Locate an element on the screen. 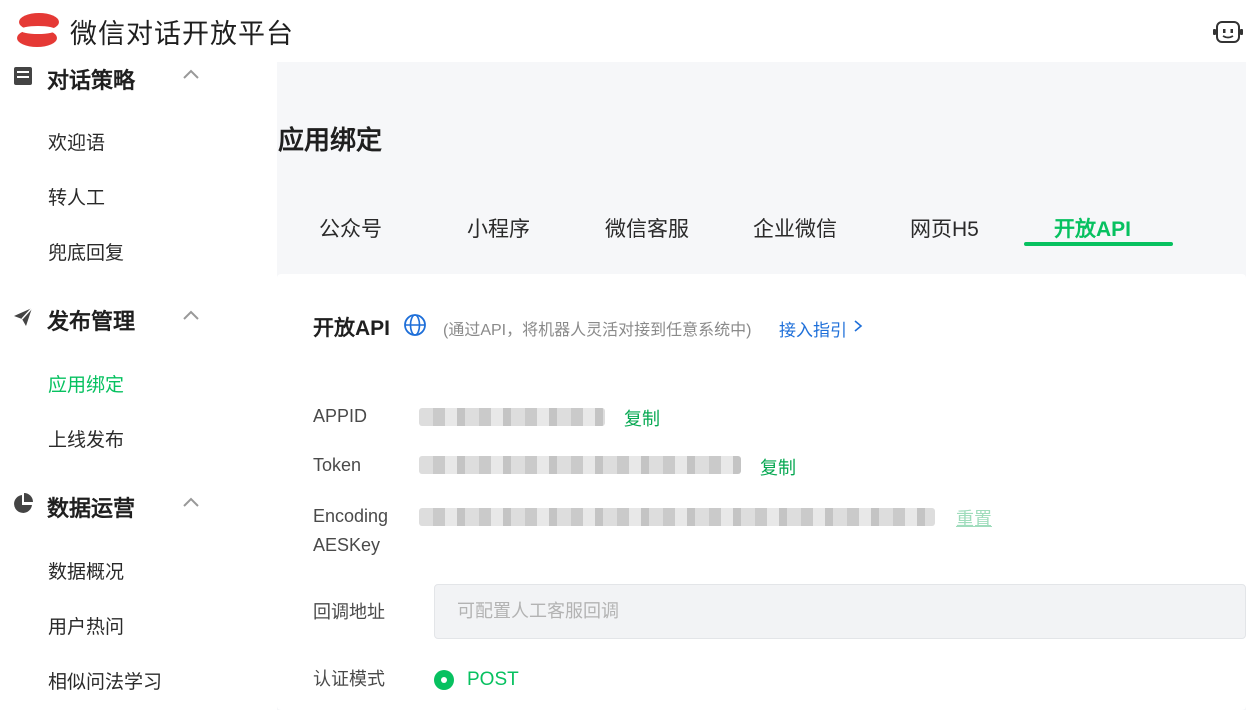 Image resolution: width=1246 pixels, height=710 pixels. tab-h5: 网页H5 is located at coordinates (944, 228).